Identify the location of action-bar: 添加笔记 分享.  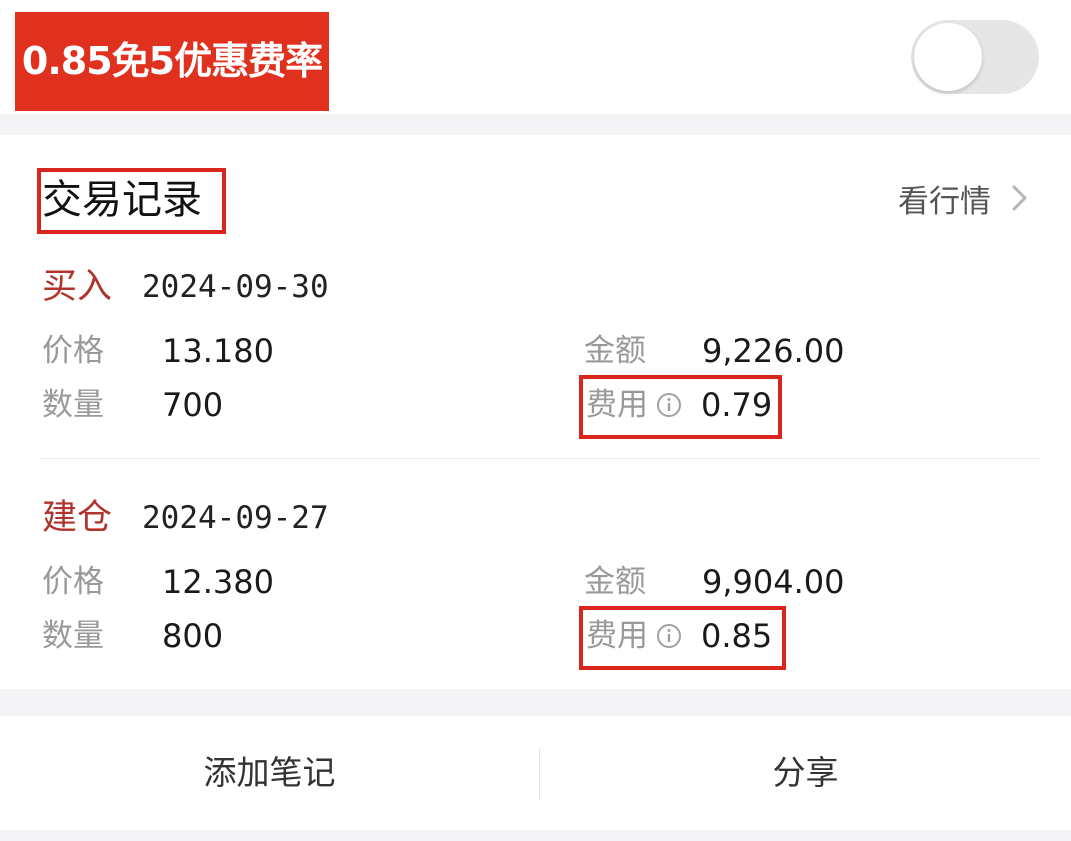
(535, 773).